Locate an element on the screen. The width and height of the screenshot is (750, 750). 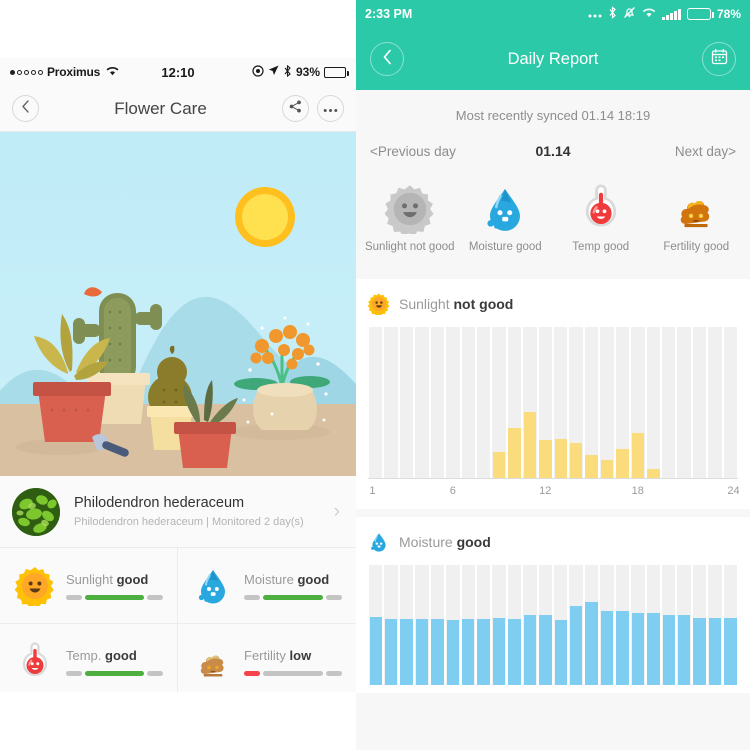
location-arrow-icon is located at coordinates (273, 72).